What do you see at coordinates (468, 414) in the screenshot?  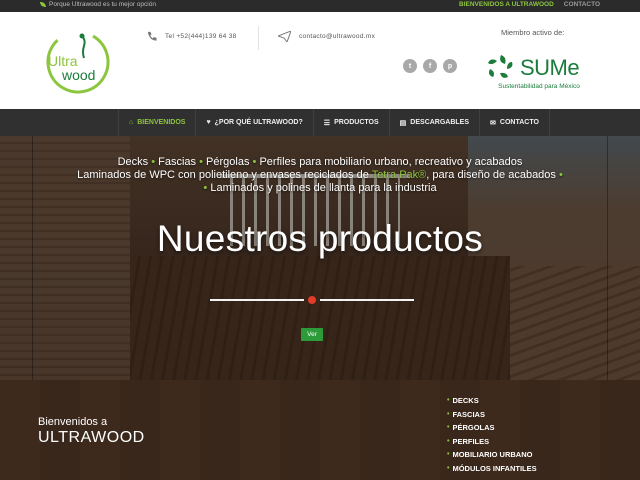 I see `product-label: FASCIAS` at bounding box center [468, 414].